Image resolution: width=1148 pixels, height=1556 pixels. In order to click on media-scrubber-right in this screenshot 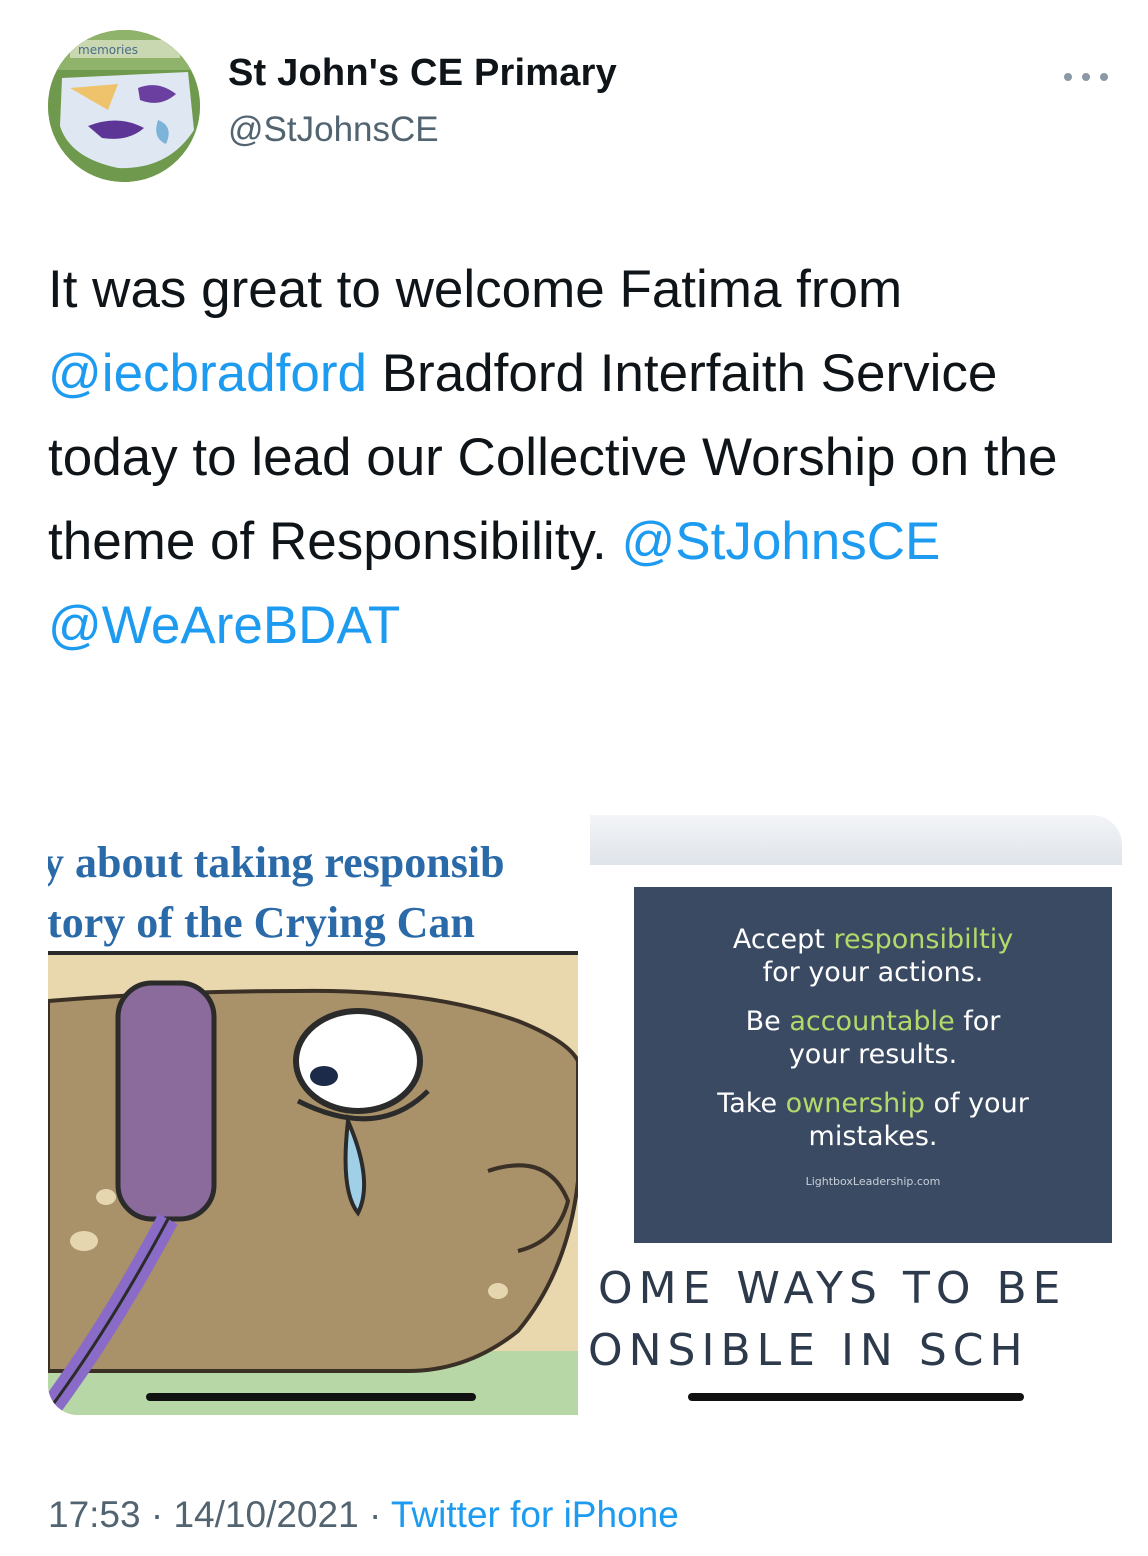, I will do `click(856, 1397)`.